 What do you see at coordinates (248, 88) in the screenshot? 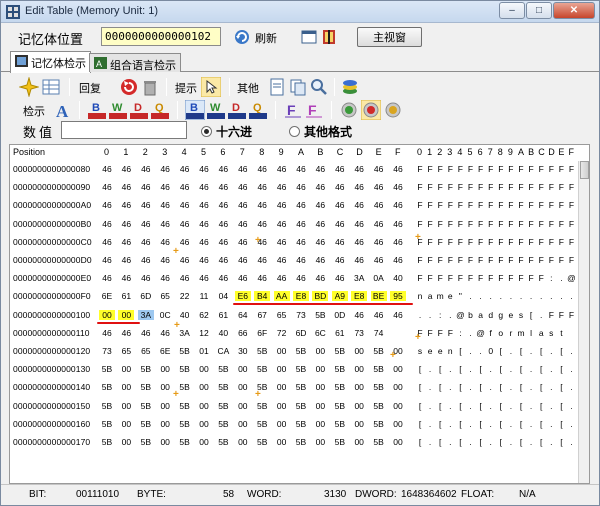
I see `other-label: 其他` at bounding box center [248, 88].